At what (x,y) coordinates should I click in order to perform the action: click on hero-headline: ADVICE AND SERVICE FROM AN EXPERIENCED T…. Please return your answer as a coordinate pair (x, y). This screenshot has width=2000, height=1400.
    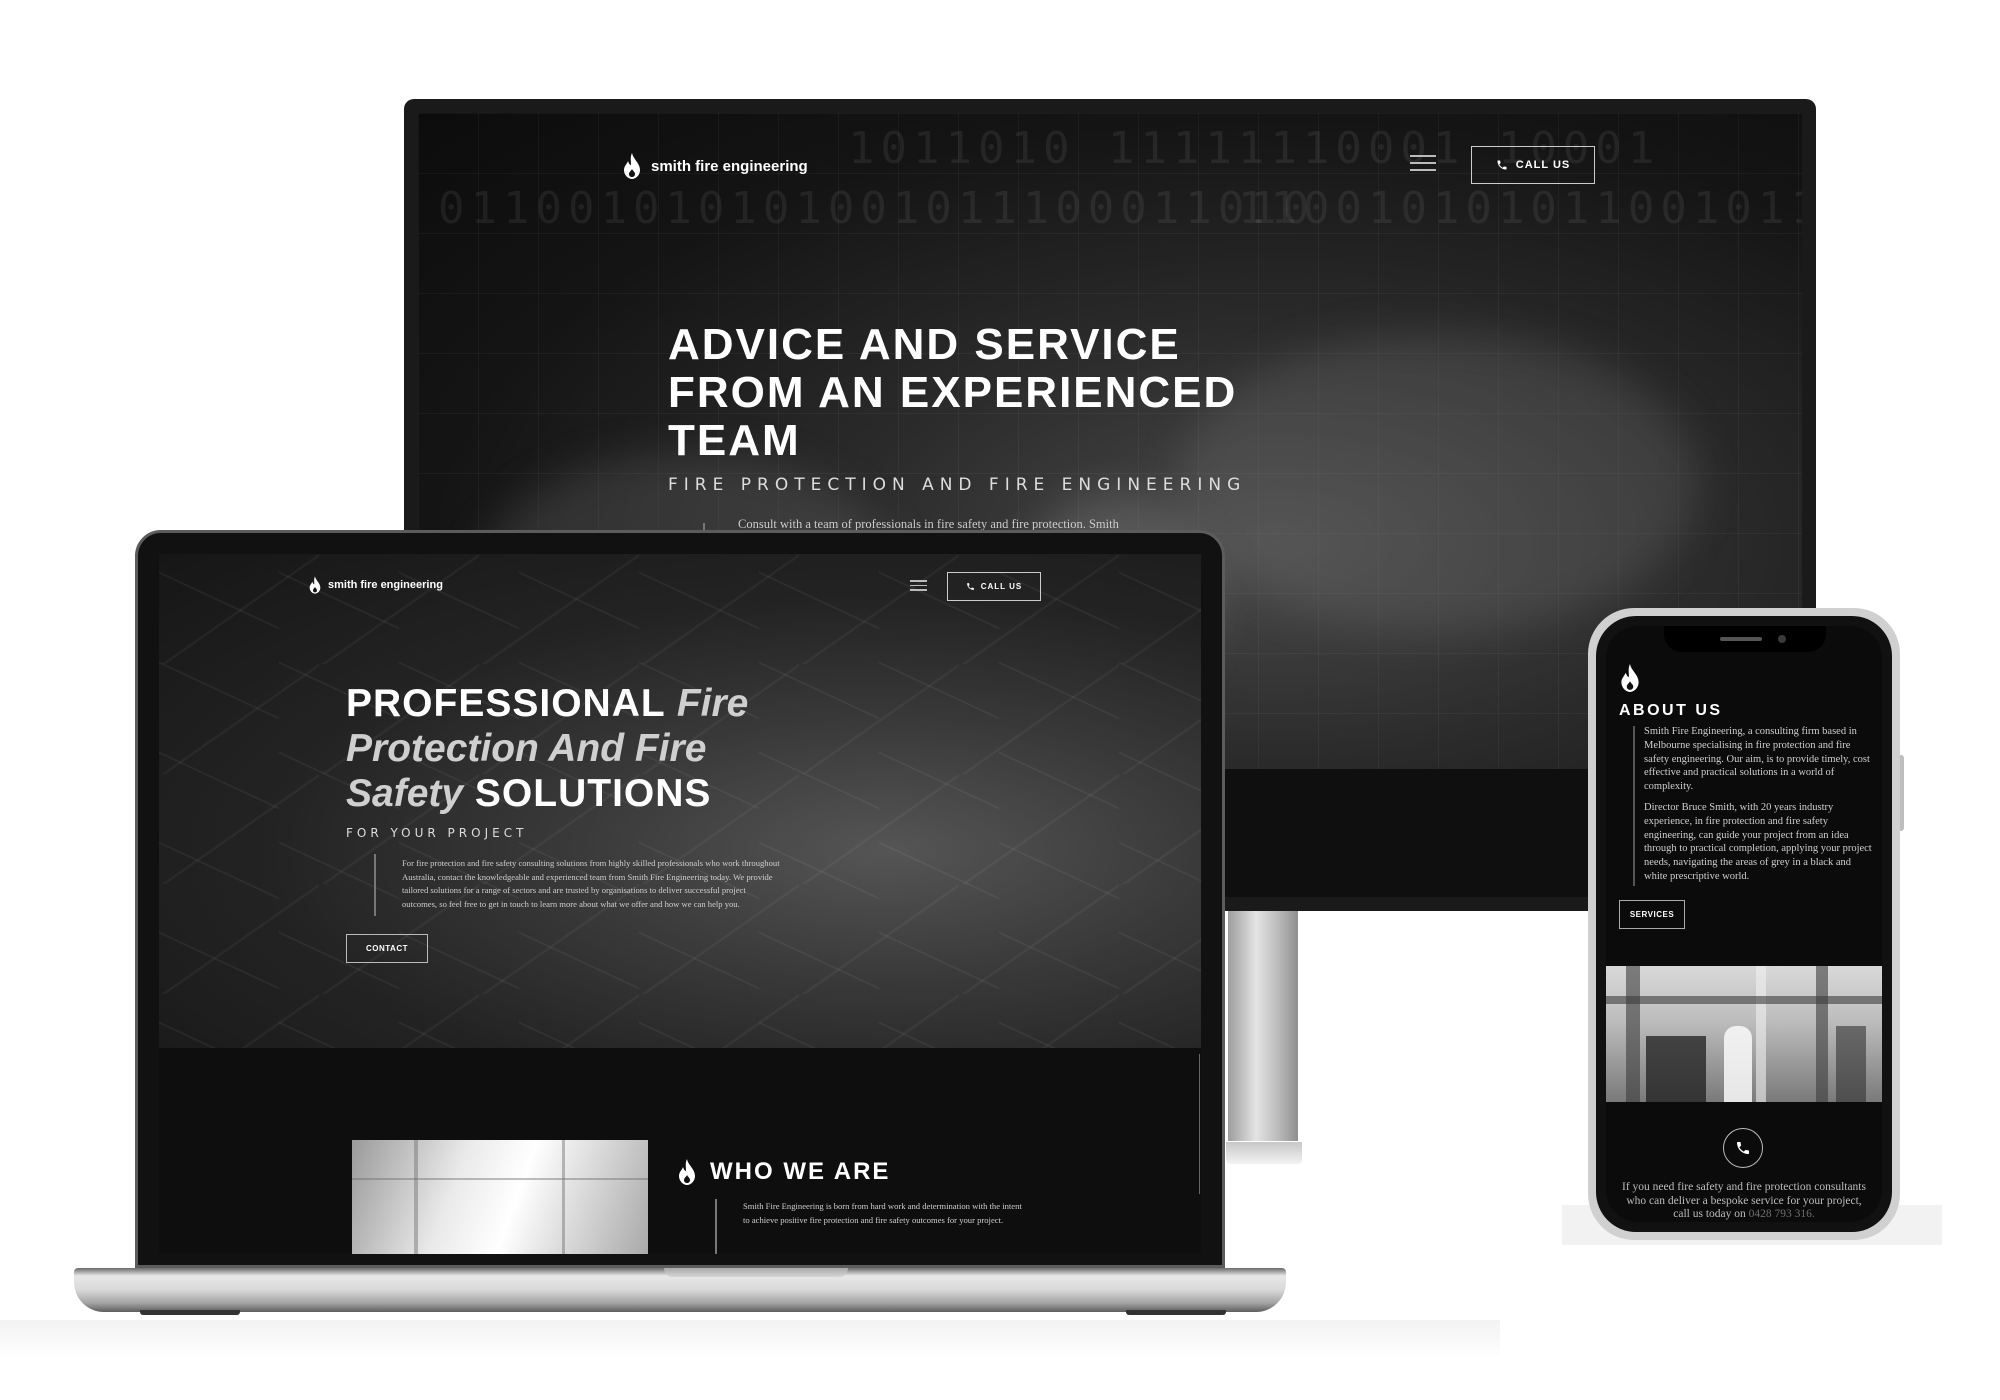
    Looking at the image, I should click on (1018, 393).